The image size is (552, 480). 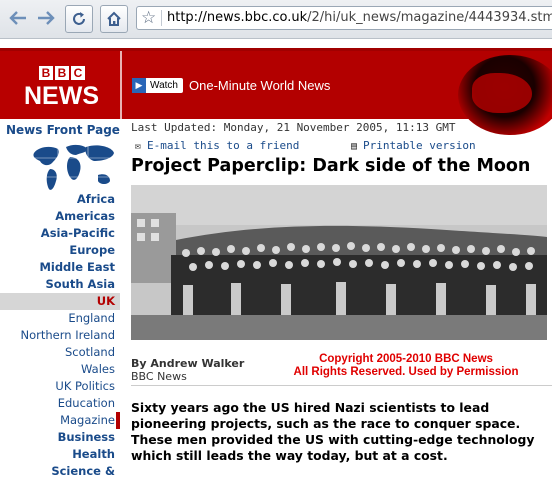 What do you see at coordinates (139, 85) in the screenshot?
I see `play-icon: ▶` at bounding box center [139, 85].